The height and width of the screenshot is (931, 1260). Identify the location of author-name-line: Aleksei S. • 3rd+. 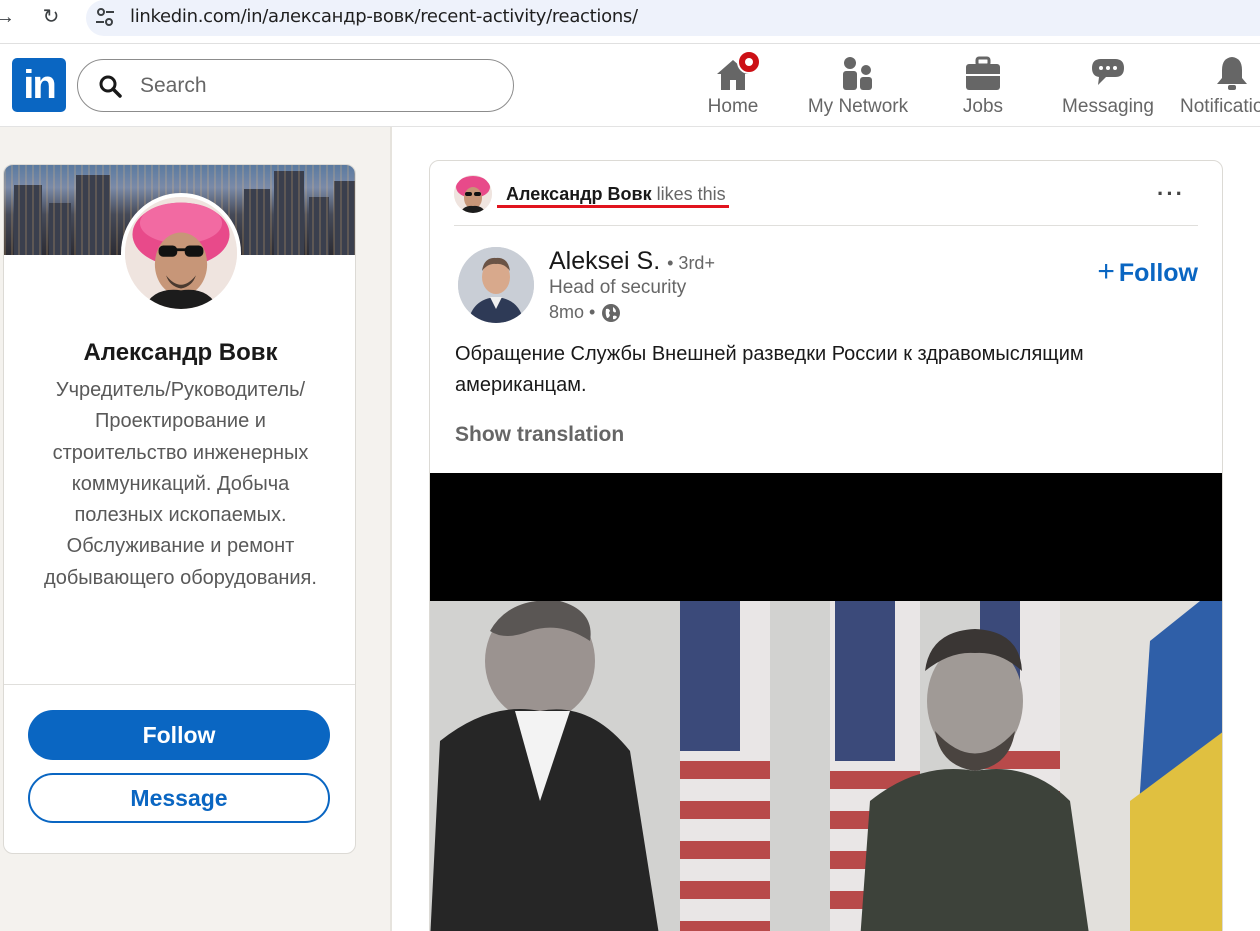
(632, 261).